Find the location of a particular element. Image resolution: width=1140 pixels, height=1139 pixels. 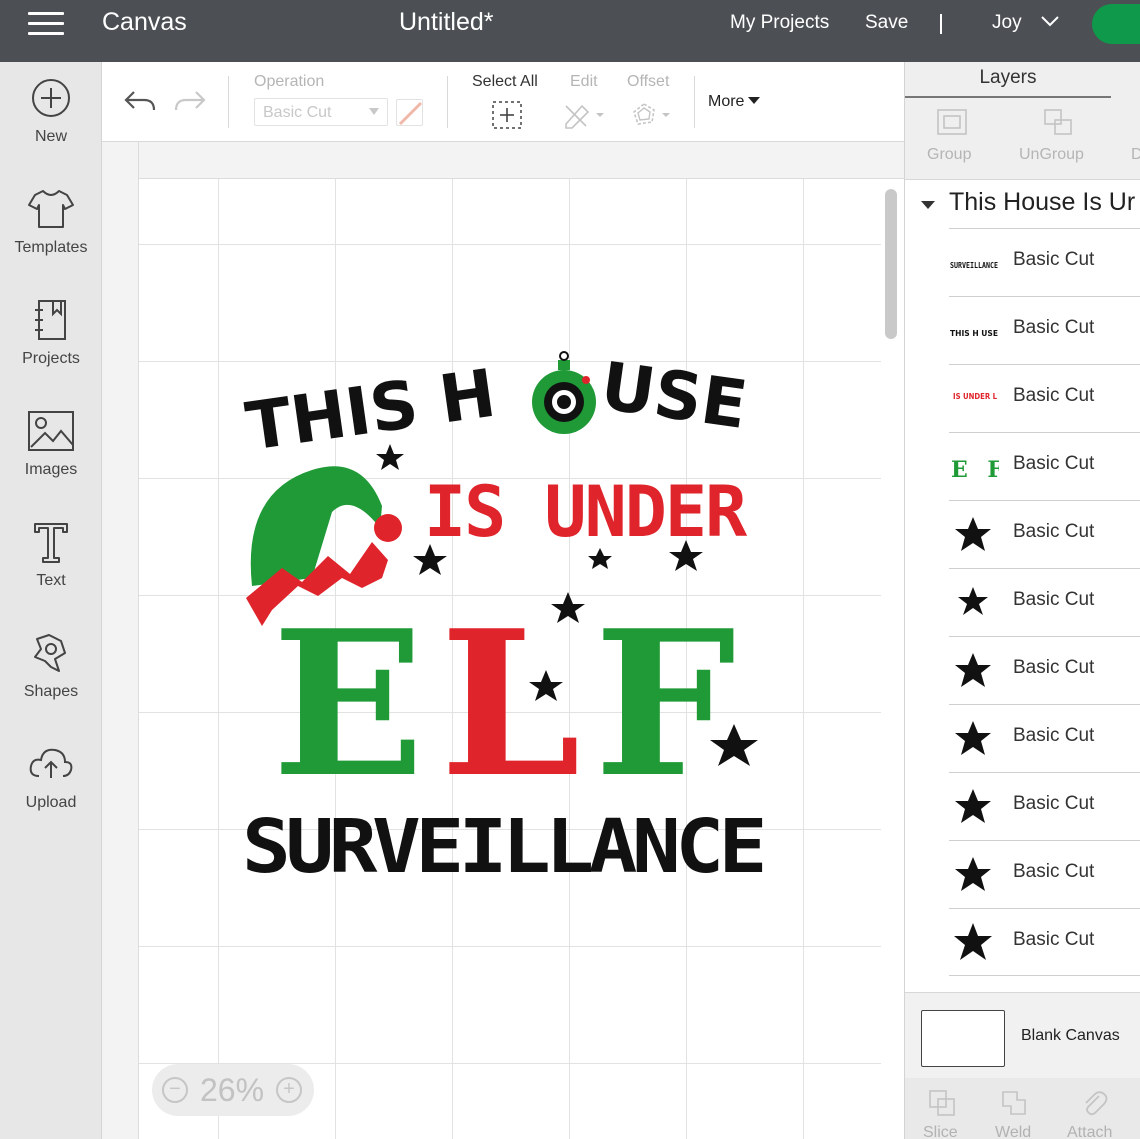

ungroup-icon is located at coordinates (1058, 122).